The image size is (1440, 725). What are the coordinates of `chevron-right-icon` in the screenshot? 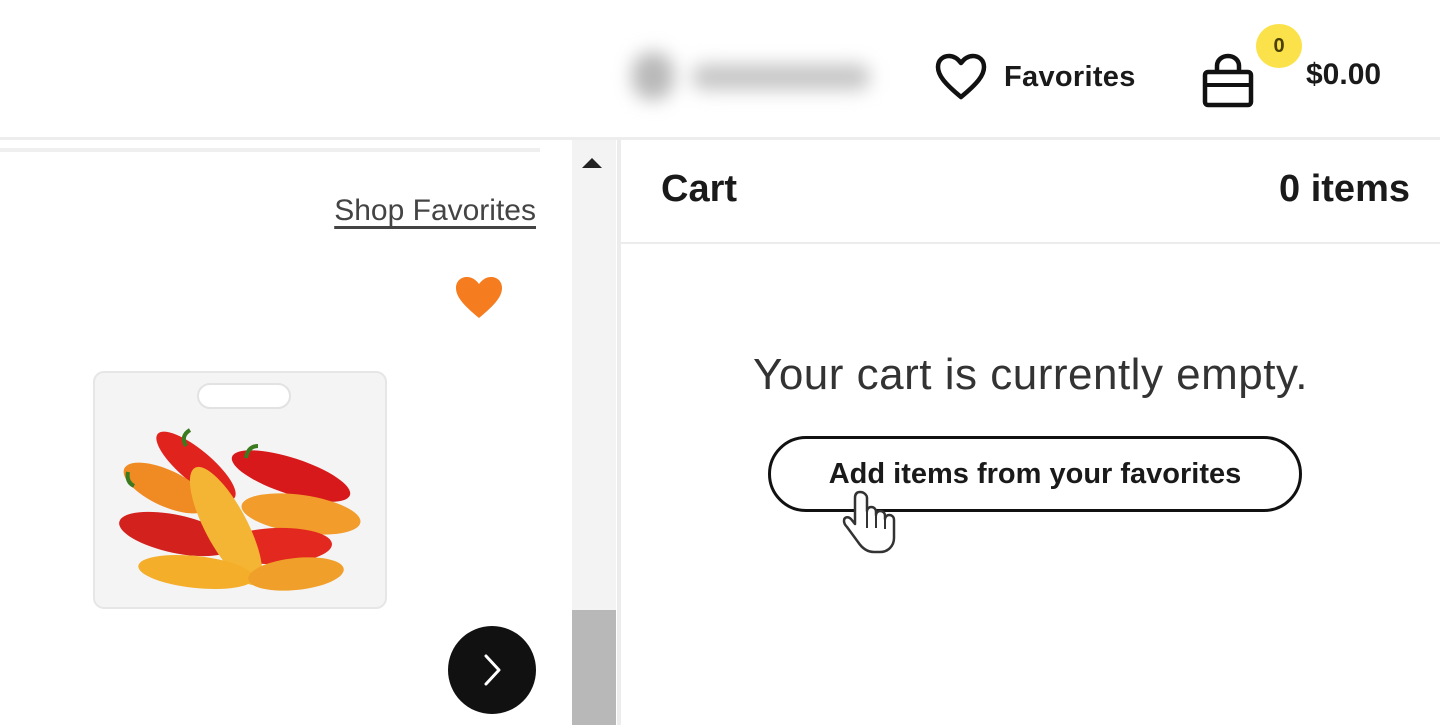 It's located at (492, 670).